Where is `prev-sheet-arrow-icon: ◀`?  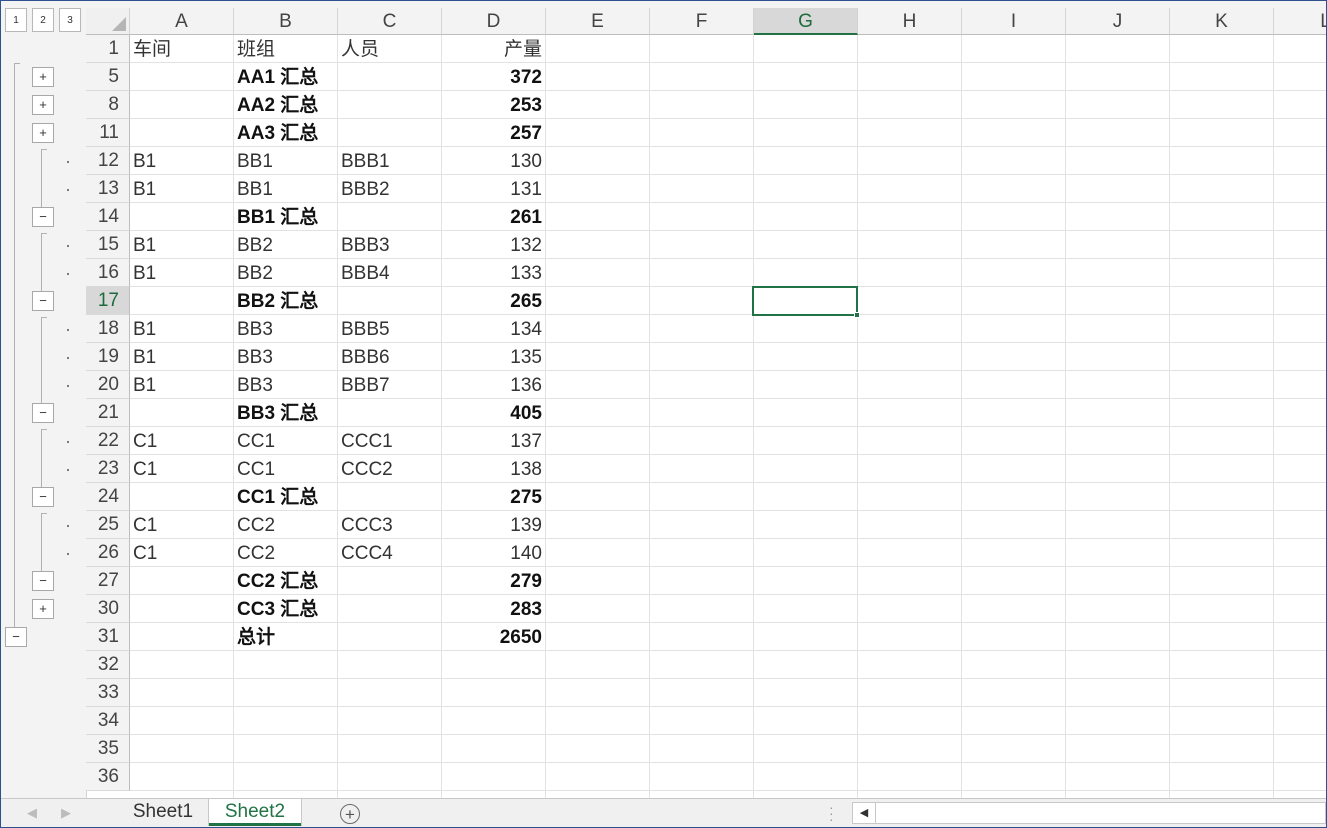
prev-sheet-arrow-icon: ◀ is located at coordinates (32, 813).